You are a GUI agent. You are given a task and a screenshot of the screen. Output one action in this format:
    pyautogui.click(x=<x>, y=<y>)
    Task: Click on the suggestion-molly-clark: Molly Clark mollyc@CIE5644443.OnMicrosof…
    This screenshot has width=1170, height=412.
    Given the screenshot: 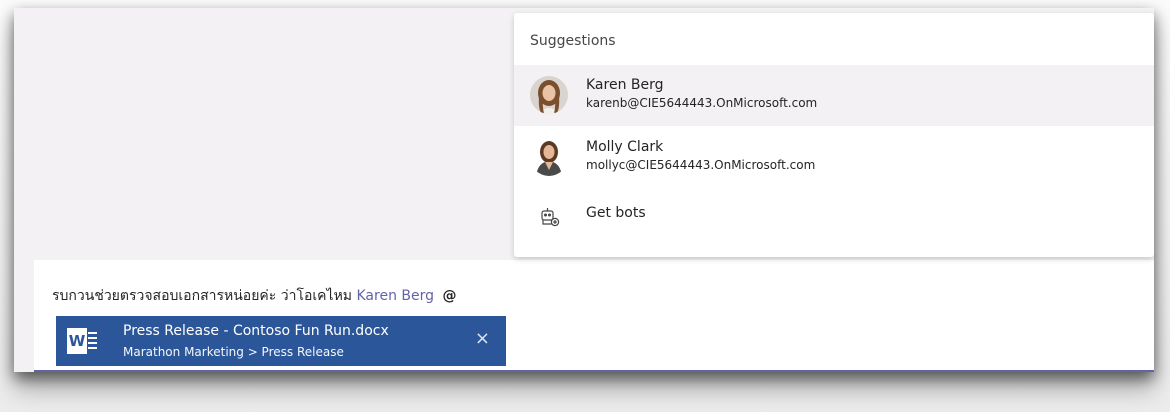 What is the action you would take?
    pyautogui.click(x=834, y=157)
    